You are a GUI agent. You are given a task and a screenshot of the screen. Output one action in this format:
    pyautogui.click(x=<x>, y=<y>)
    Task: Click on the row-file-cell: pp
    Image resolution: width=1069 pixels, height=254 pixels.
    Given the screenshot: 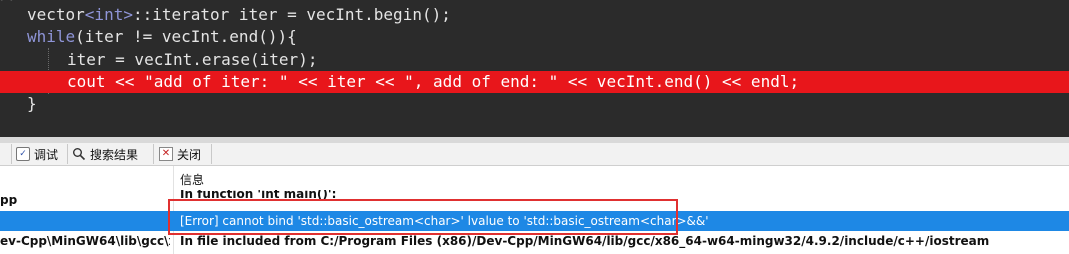 What is the action you would take?
    pyautogui.click(x=9, y=199)
    